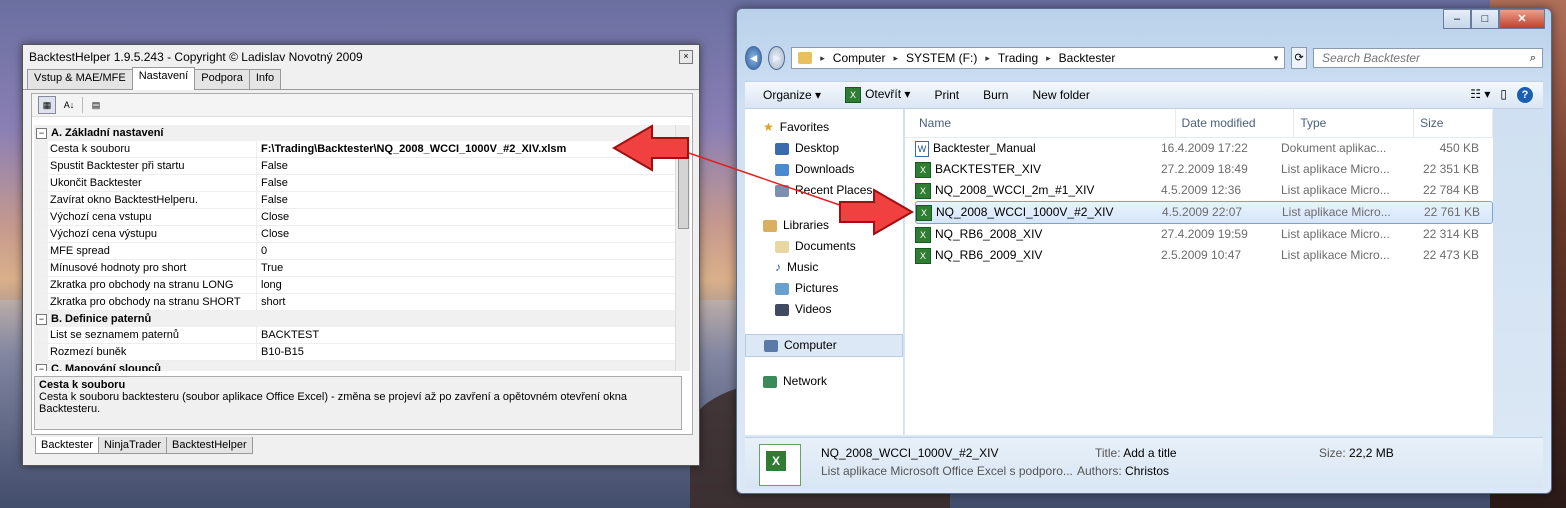  Describe the element at coordinates (209, 445) in the screenshot. I see `bottom-tab-backtesthelper: BacktestHelper` at that location.